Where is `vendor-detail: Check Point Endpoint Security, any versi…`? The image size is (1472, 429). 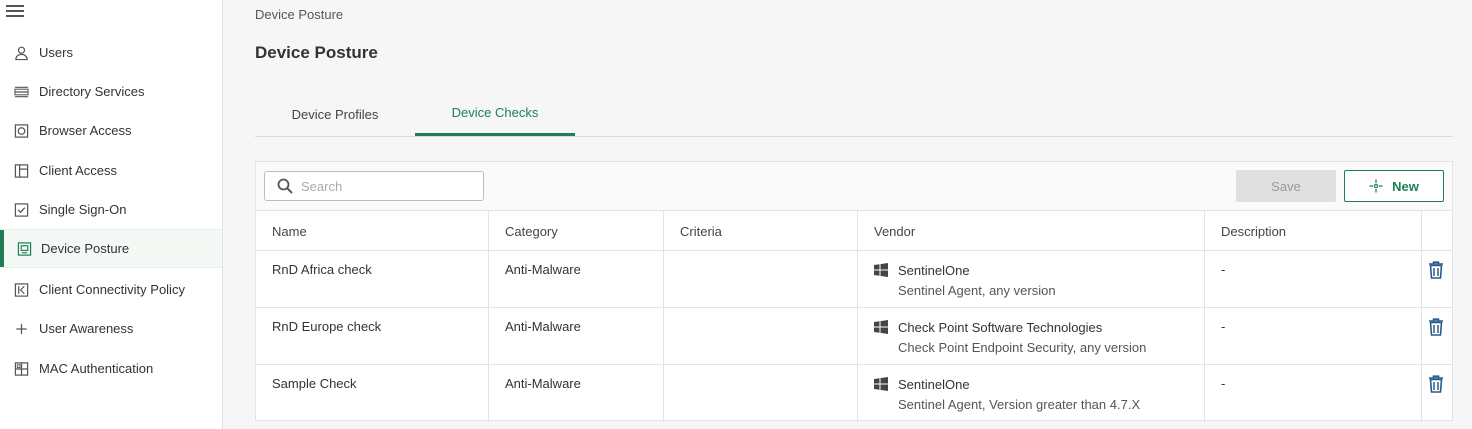 vendor-detail: Check Point Endpoint Security, any versi… is located at coordinates (1022, 347).